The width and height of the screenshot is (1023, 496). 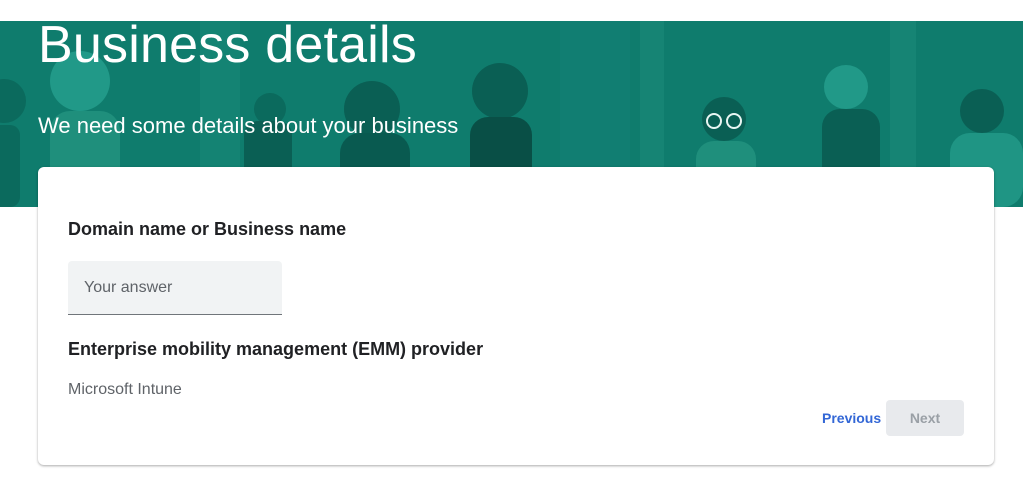 I want to click on domain-answer-field, so click(x=175, y=288).